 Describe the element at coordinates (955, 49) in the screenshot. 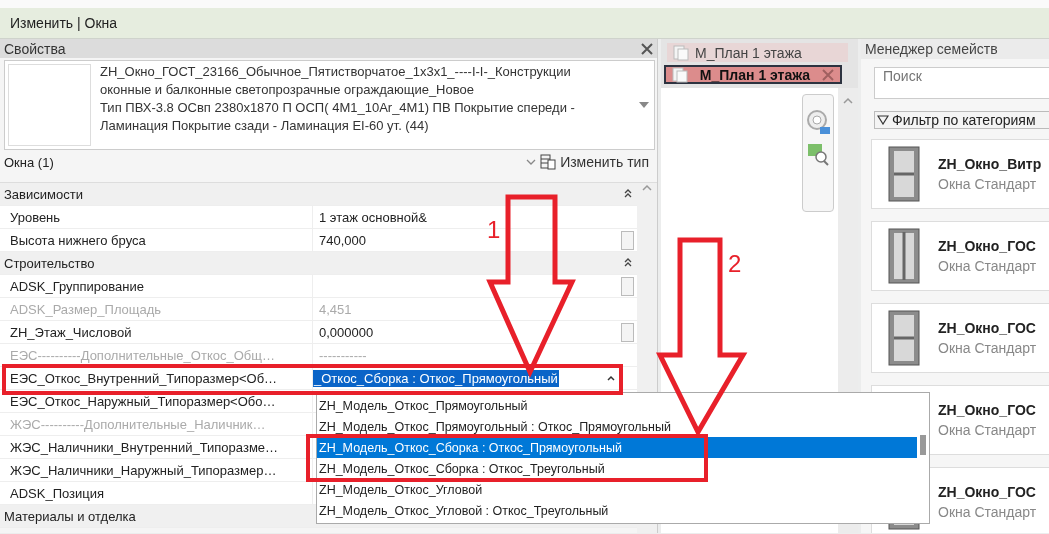

I see `panel-title: Менеджер семейств` at that location.